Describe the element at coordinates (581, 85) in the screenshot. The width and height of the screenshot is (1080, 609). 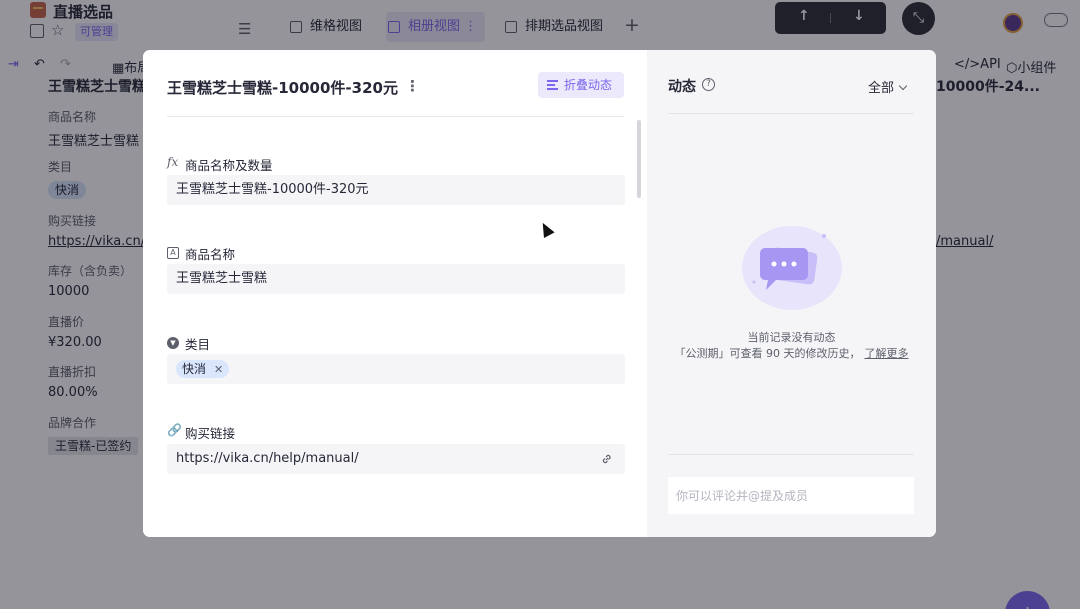
I see `fold-activity-button: 折叠动态` at that location.